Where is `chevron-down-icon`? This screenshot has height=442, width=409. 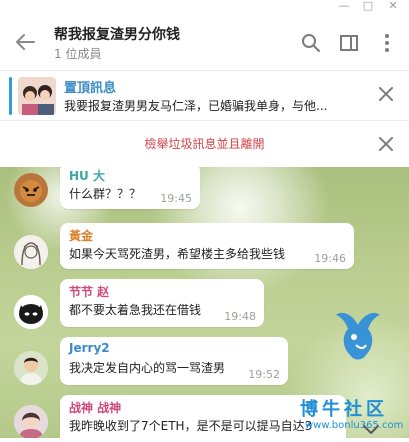 chevron-down-icon is located at coordinates (371, 429).